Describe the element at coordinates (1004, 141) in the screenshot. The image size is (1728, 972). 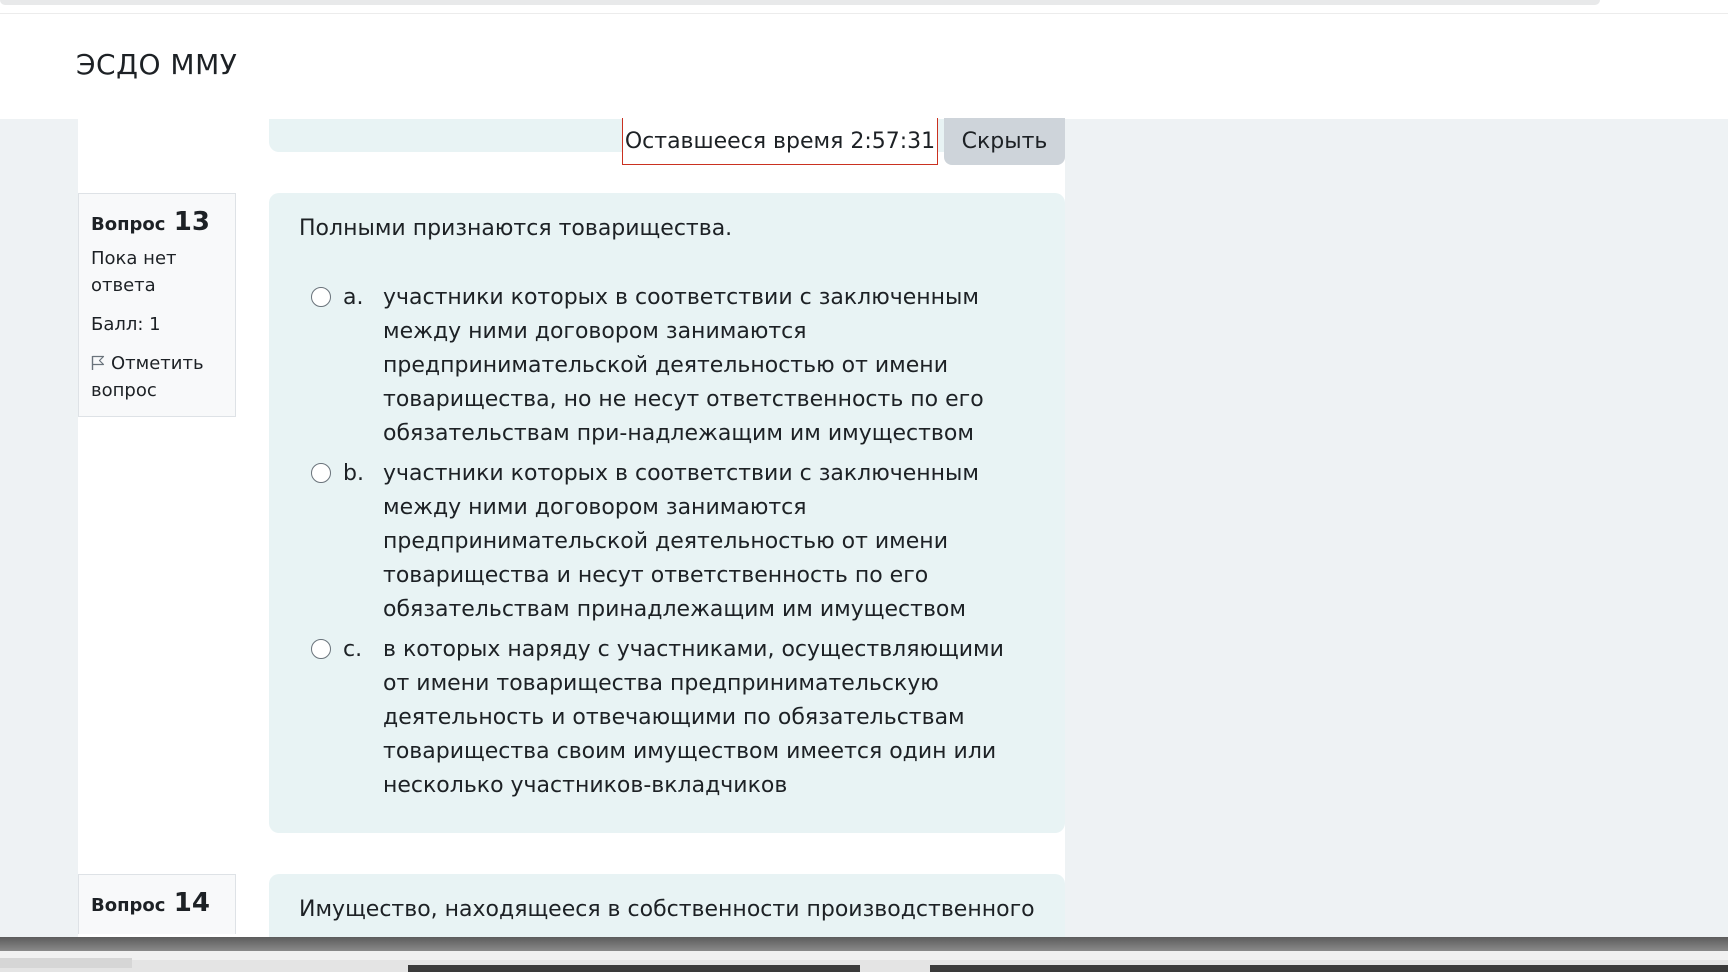
I see `hide-timer-button: Скрыть` at that location.